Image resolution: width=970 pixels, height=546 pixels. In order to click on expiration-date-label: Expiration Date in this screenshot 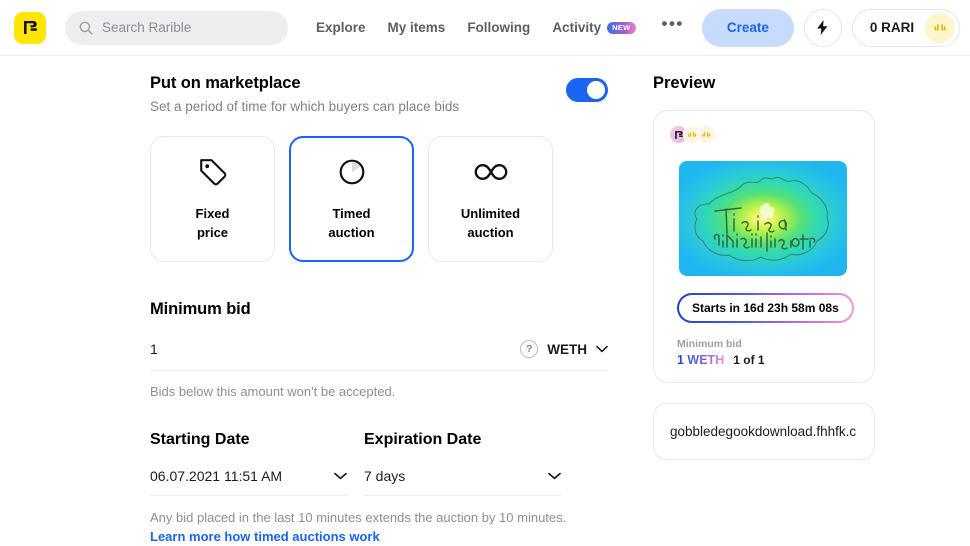, I will do `click(423, 439)`.